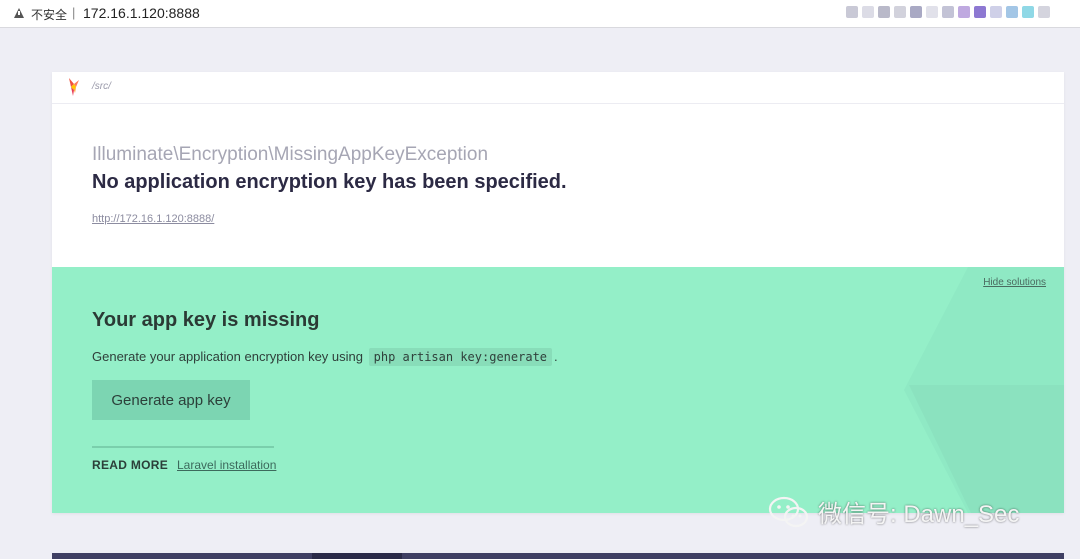  Describe the element at coordinates (788, 511) in the screenshot. I see `wechat-icon` at that location.